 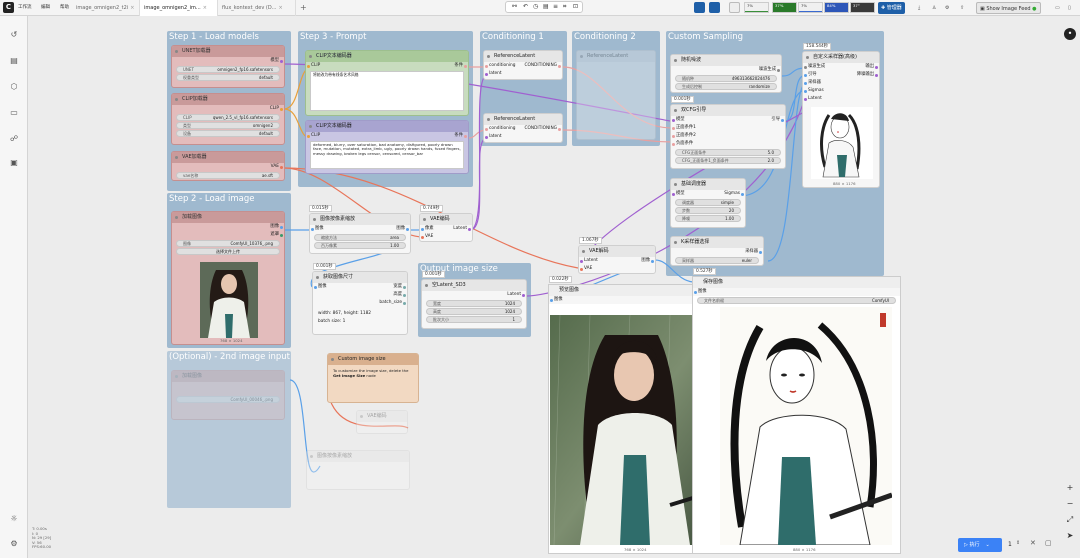 I want to click on width-input: 宽度 1024, so click(x=474, y=303).